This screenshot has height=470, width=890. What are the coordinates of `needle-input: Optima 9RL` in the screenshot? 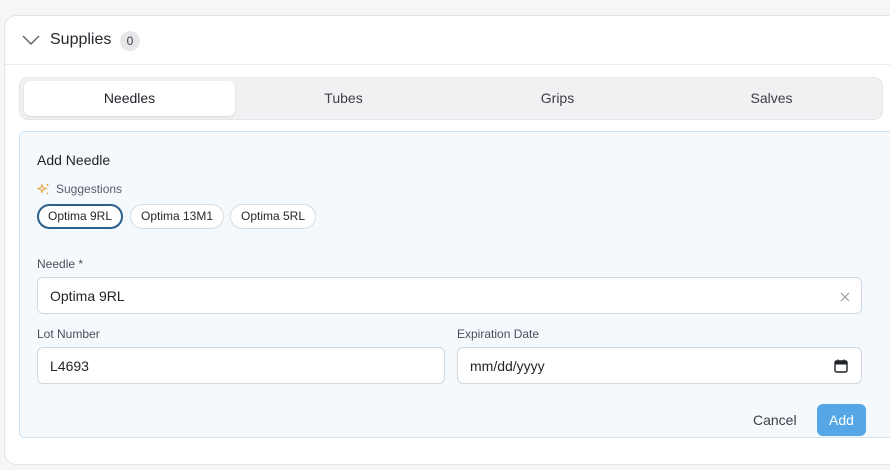 It's located at (449, 295).